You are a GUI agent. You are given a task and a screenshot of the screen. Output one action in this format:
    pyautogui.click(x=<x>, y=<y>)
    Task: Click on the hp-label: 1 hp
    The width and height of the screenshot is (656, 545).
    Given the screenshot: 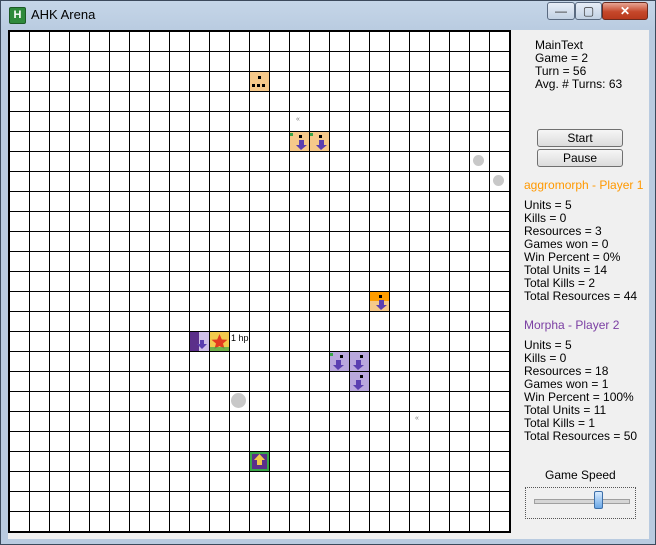 What is the action you would take?
    pyautogui.click(x=240, y=338)
    